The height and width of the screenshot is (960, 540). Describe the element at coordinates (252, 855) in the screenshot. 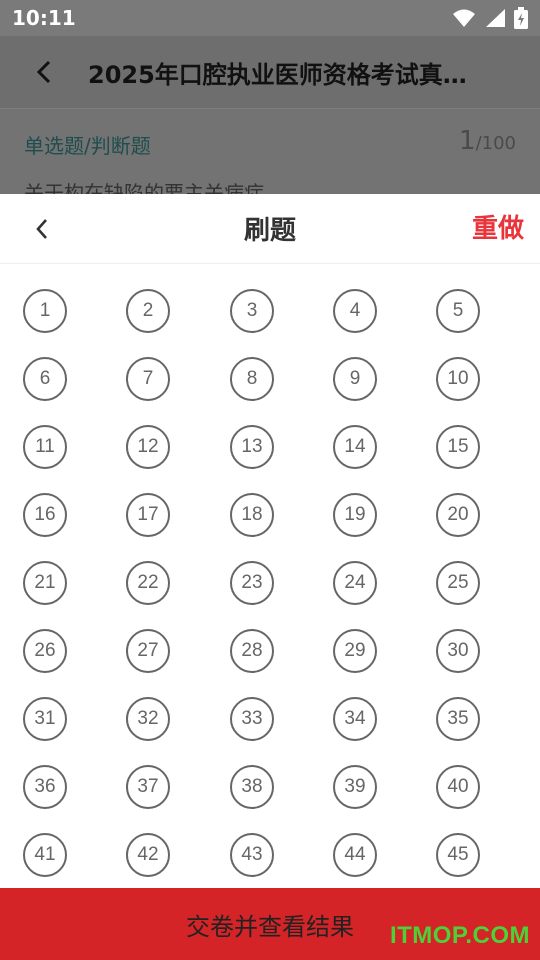

I see `question-number-button: 43` at that location.